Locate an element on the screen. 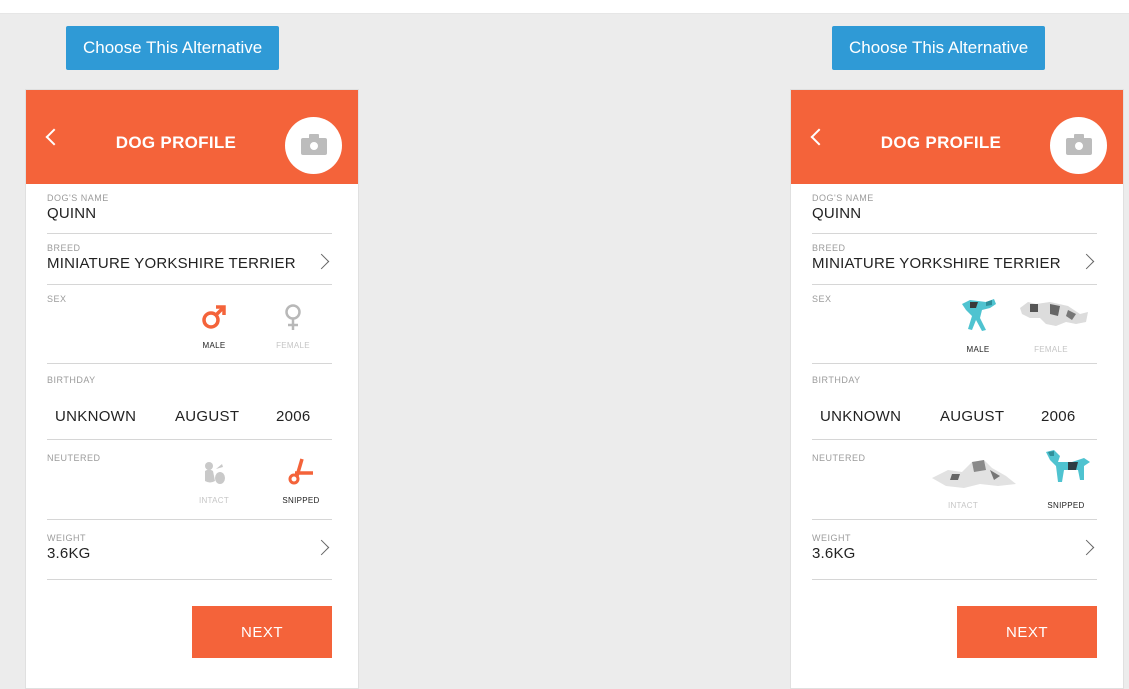 The image size is (1129, 689). female-symbol-icon is located at coordinates (293, 317).